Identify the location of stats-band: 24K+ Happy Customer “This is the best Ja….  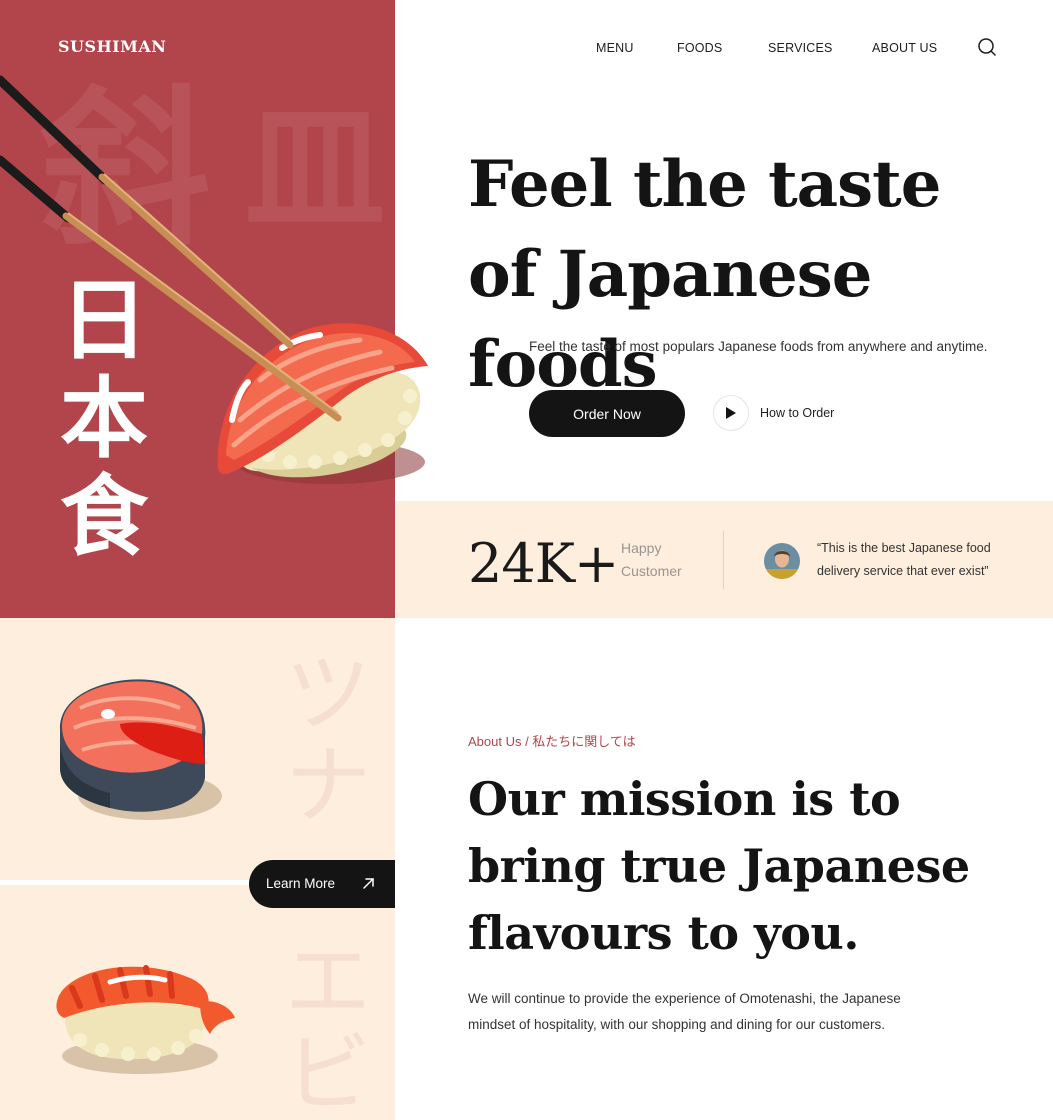
(724, 559).